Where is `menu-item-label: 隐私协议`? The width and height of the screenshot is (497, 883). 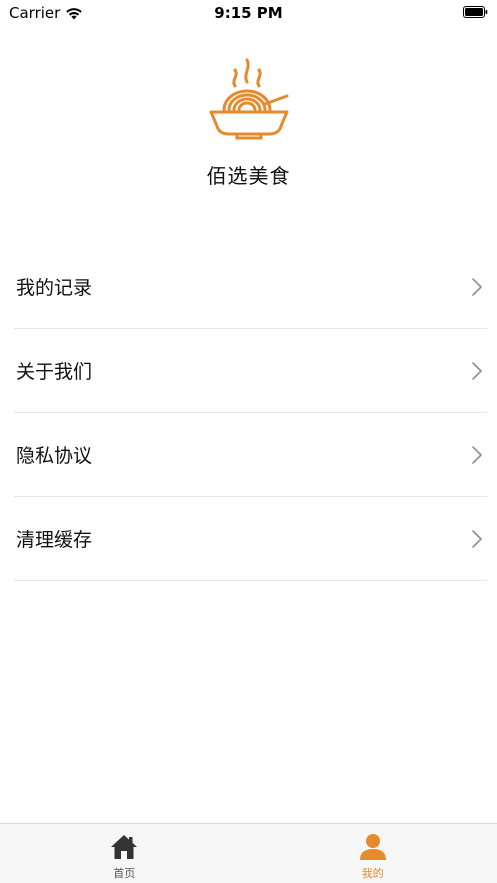
menu-item-label: 隐私协议 is located at coordinates (54, 456).